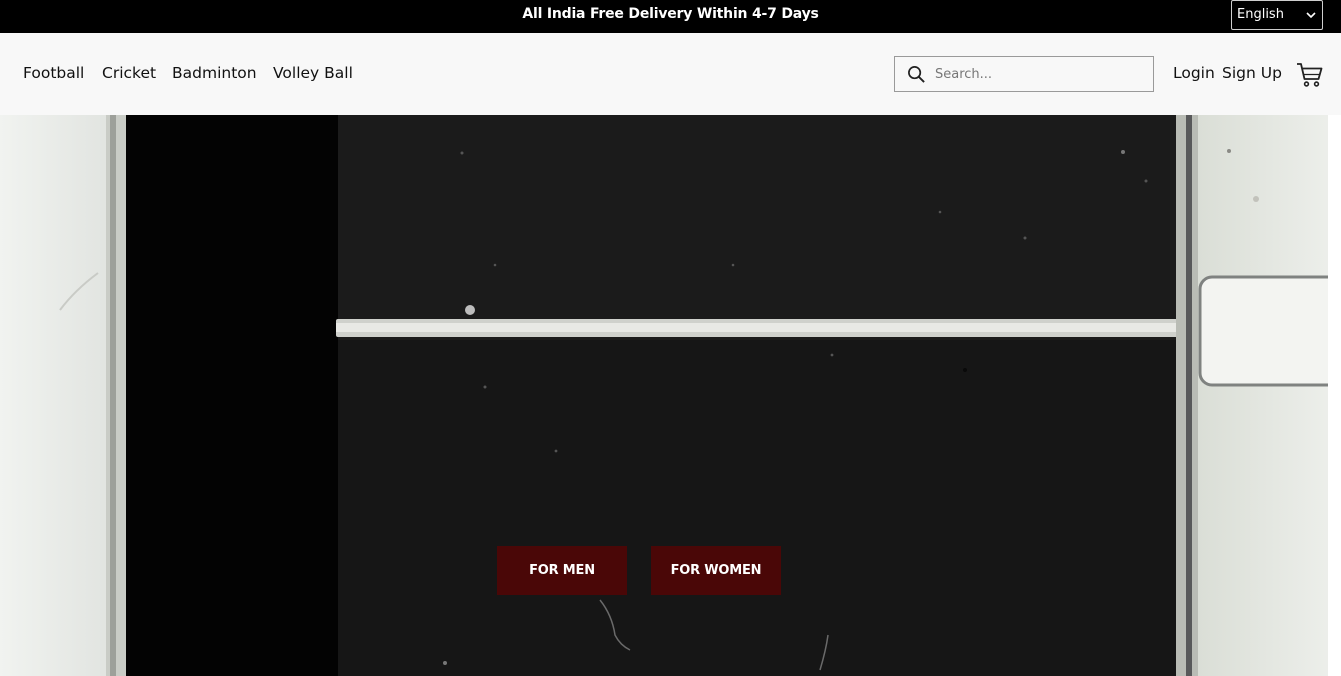 Image resolution: width=1341 pixels, height=676 pixels. What do you see at coordinates (53, 73) in the screenshot?
I see `nav-item-football: Football` at bounding box center [53, 73].